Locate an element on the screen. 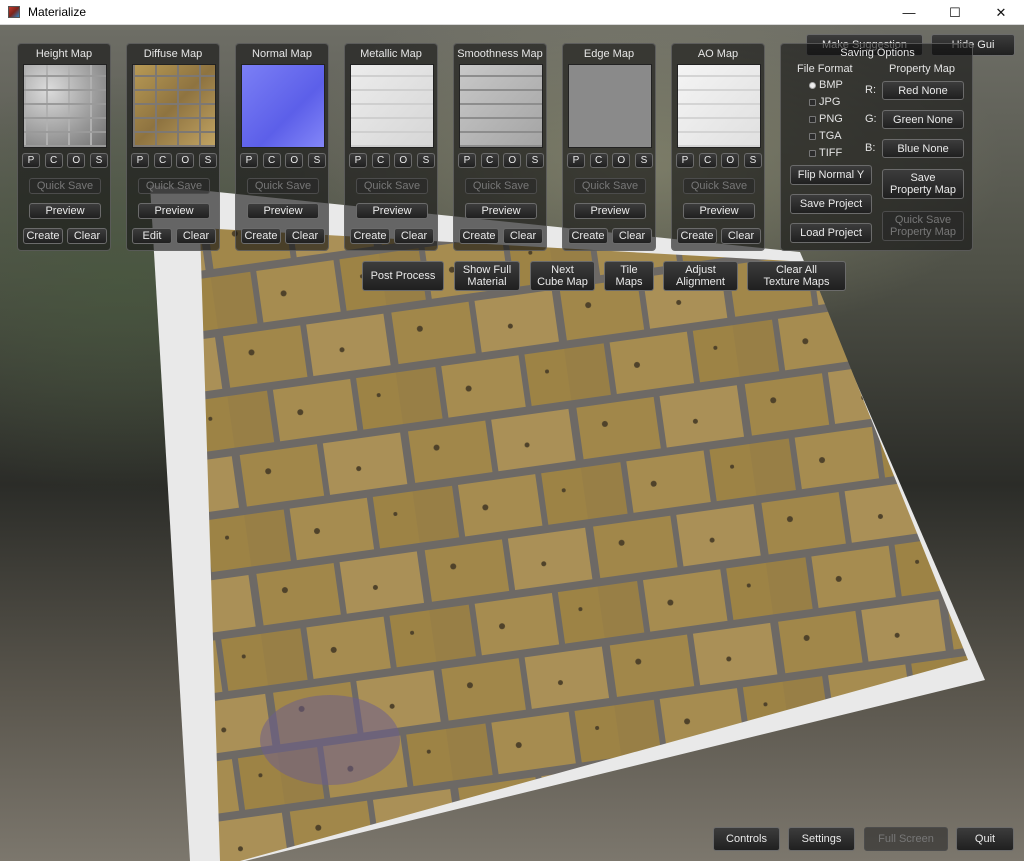  height-map-clear-button: Clear is located at coordinates (87, 236).